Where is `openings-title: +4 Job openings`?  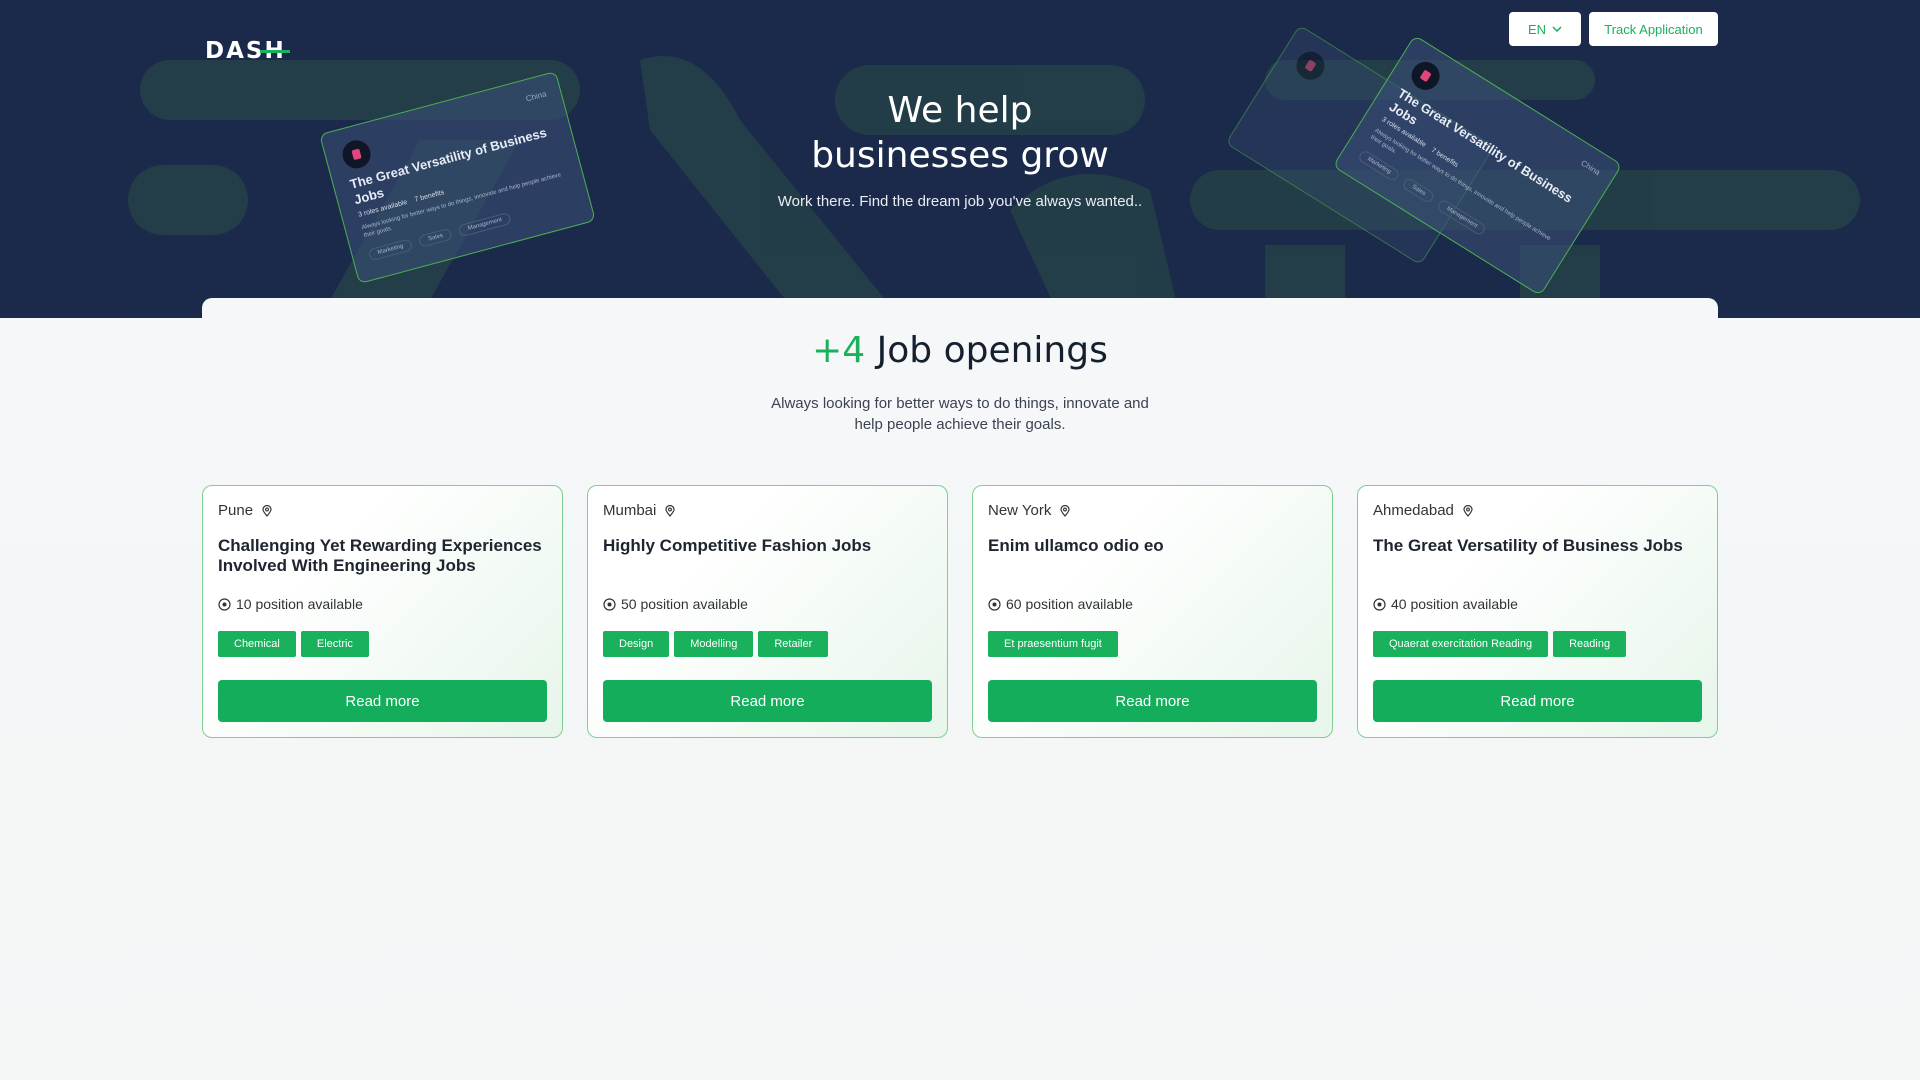
openings-title: +4 Job openings is located at coordinates (960, 350).